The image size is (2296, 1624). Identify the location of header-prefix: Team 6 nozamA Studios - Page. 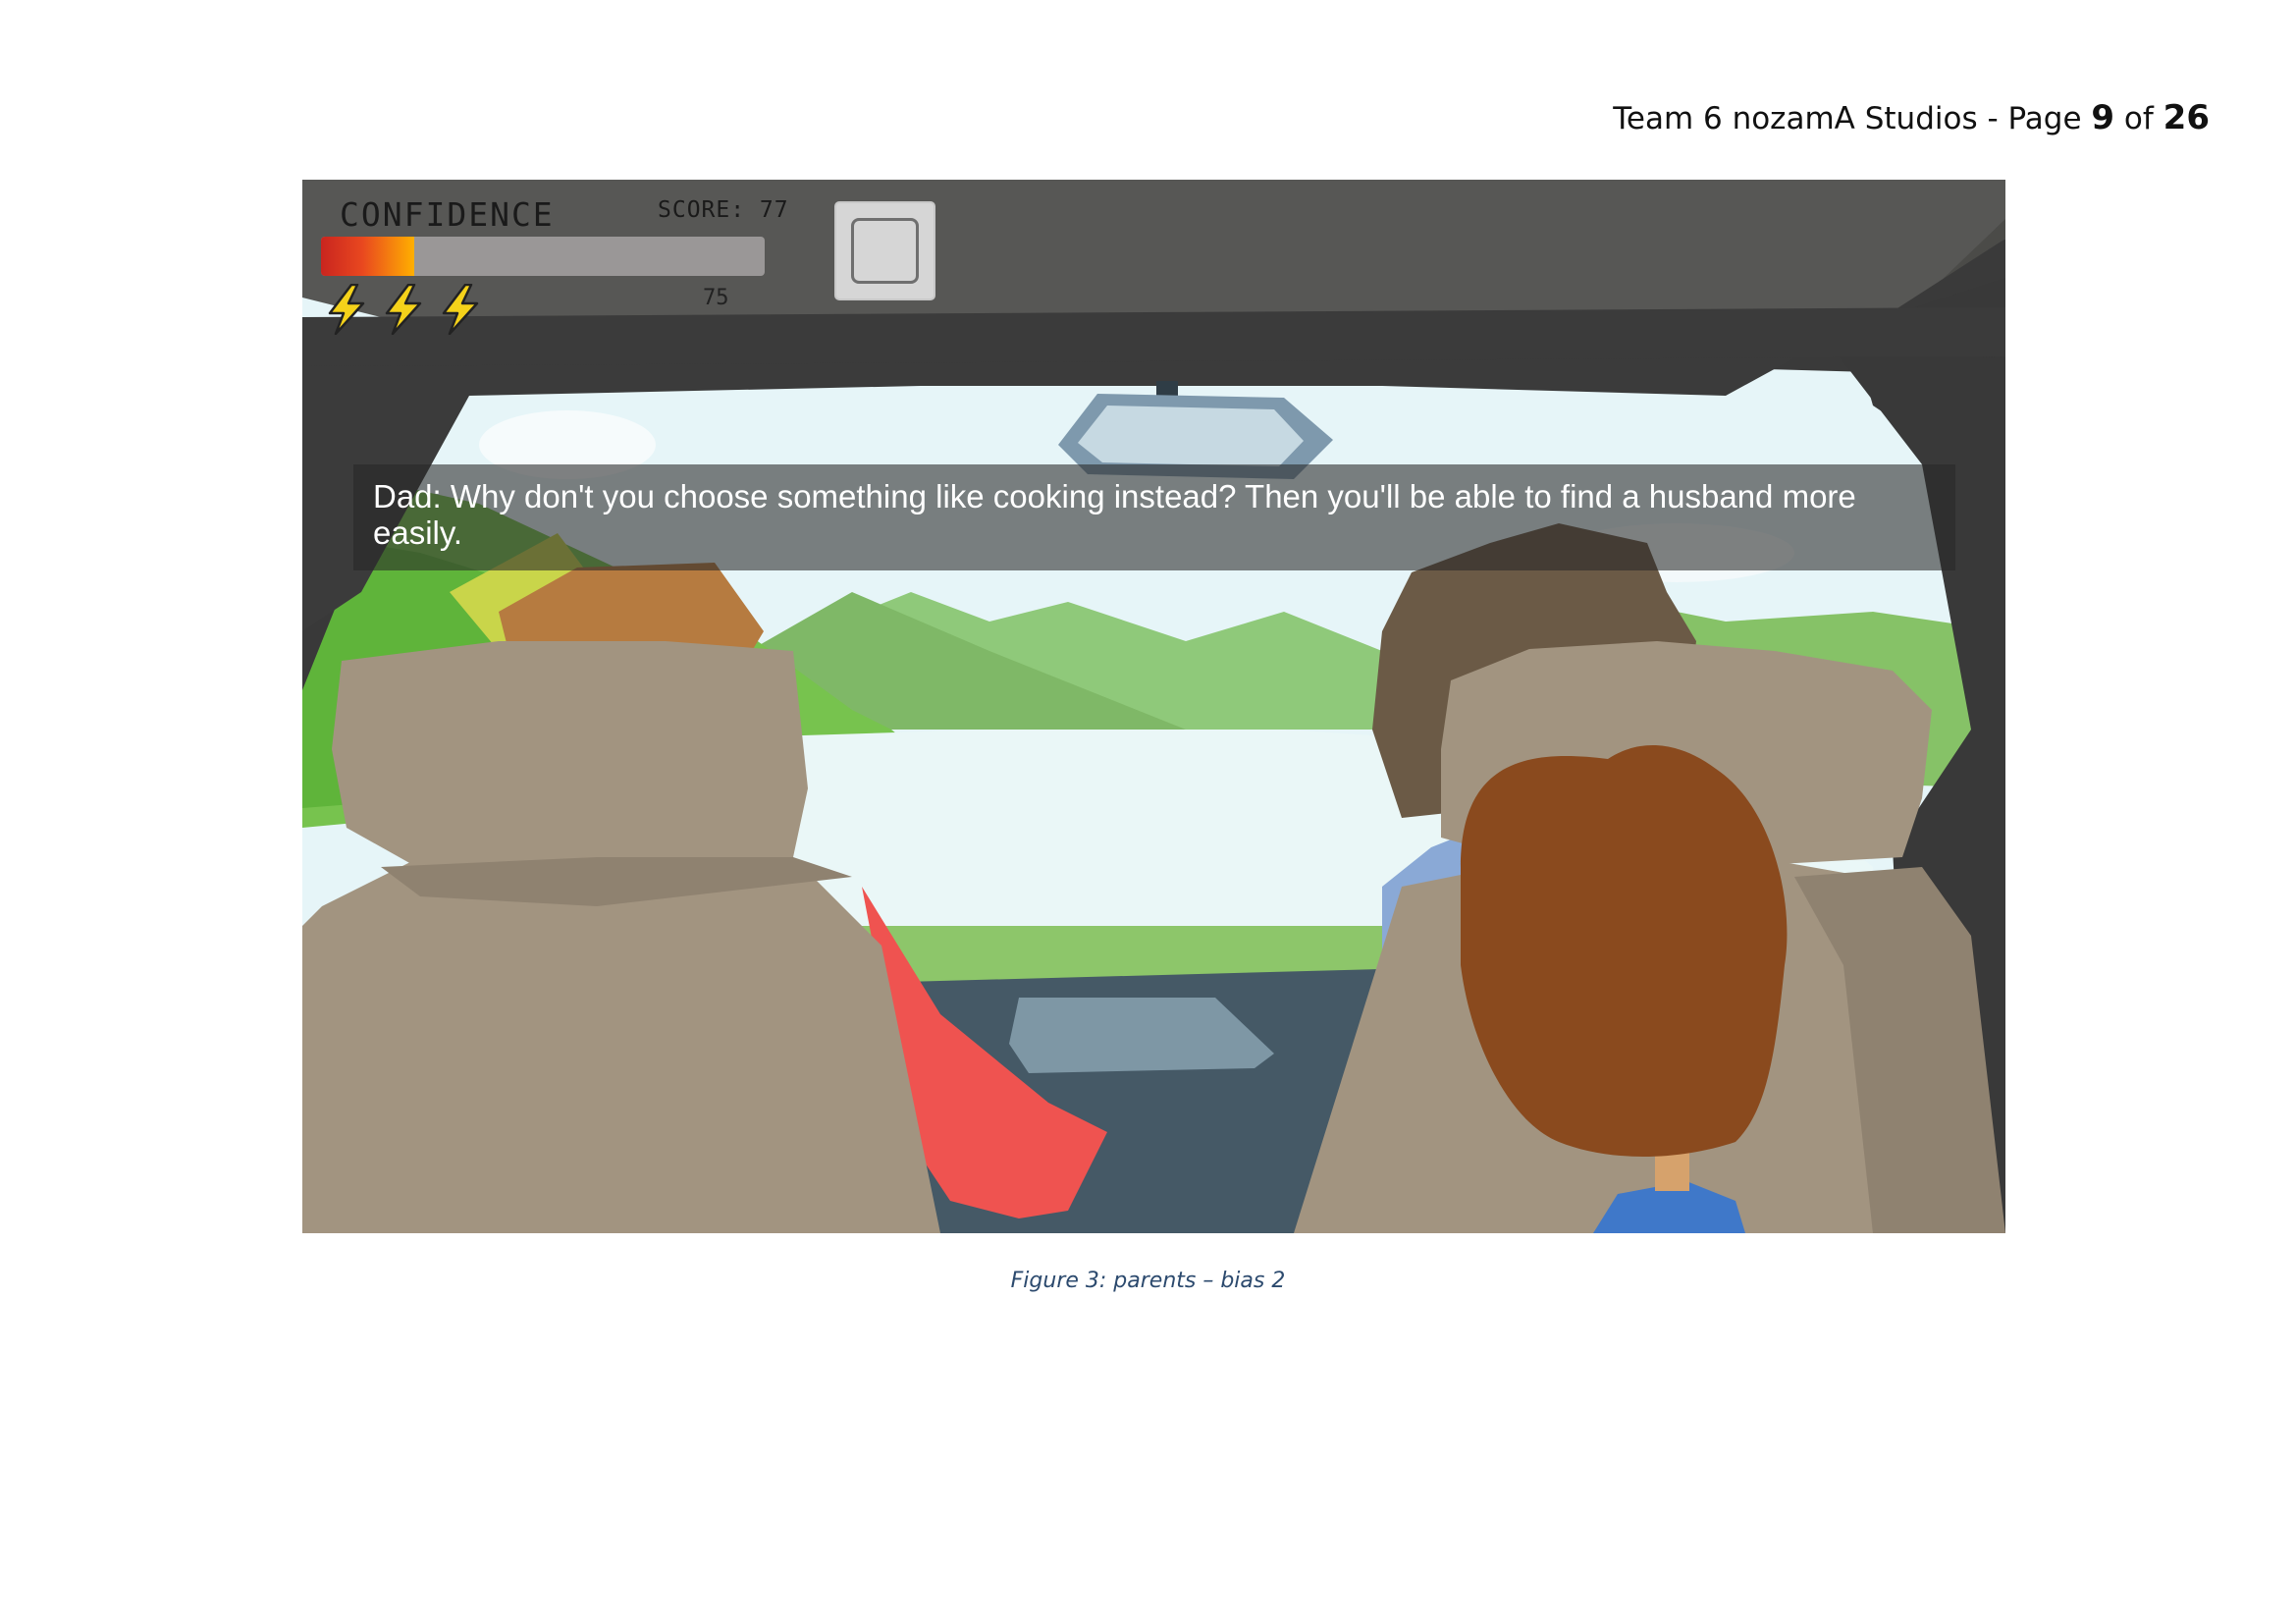
(1853, 118).